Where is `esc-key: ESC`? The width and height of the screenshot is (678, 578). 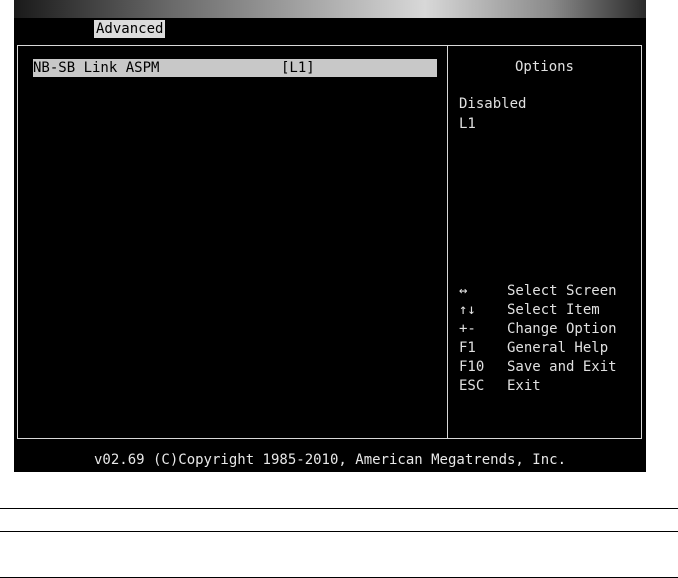
esc-key: ESC is located at coordinates (472, 386).